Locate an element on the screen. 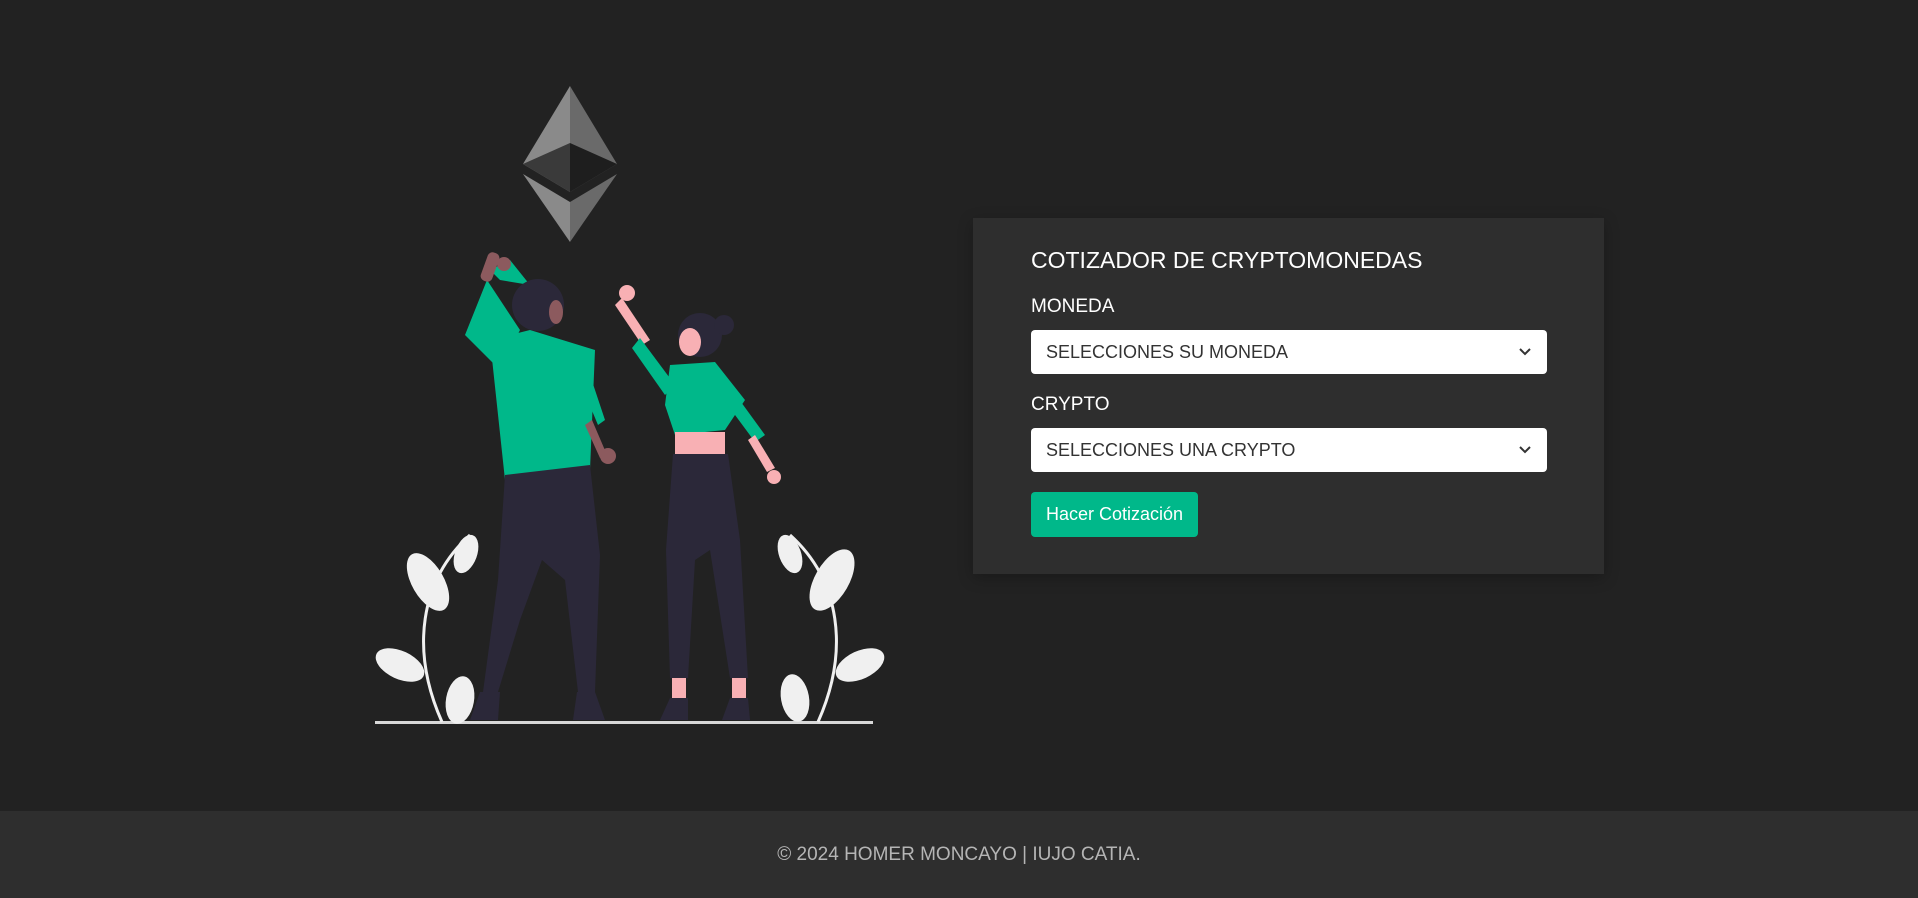 Image resolution: width=1918 pixels, height=898 pixels. footer: © 2024 HOMER MONCAYO | IUJO CATIA. is located at coordinates (959, 854).